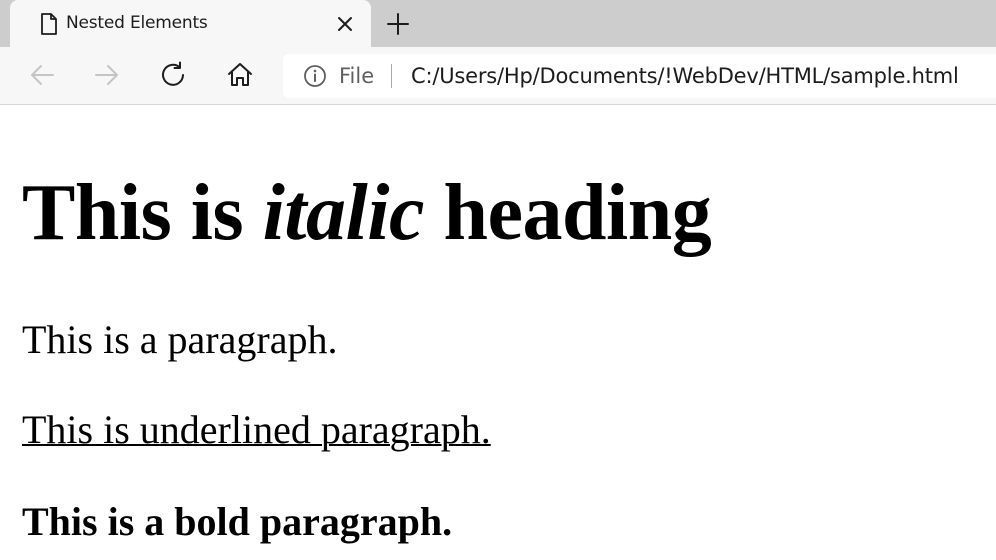 Image resolution: width=996 pixels, height=560 pixels. I want to click on home-icon, so click(240, 75).